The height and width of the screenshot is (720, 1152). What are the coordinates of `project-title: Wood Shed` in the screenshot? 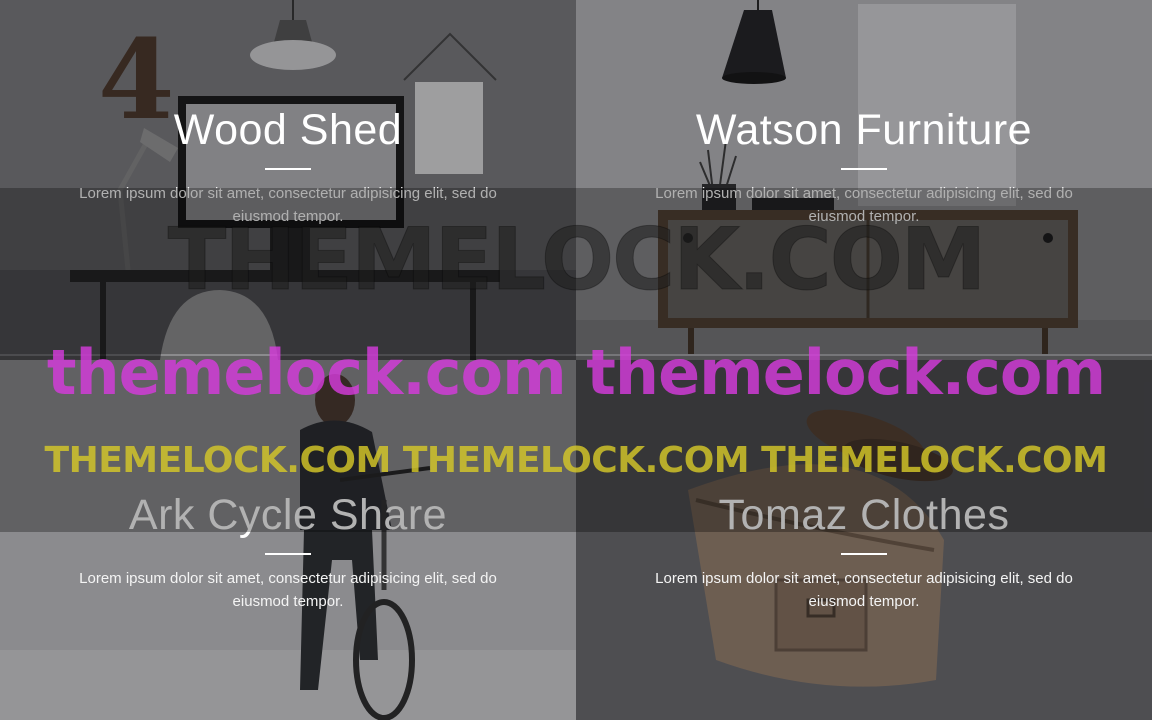 It's located at (288, 130).